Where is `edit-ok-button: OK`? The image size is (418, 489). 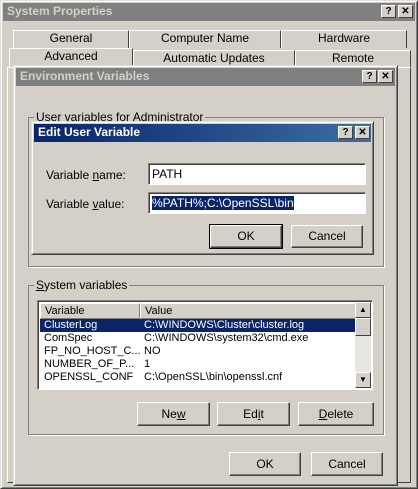
edit-ok-button: OK is located at coordinates (246, 236).